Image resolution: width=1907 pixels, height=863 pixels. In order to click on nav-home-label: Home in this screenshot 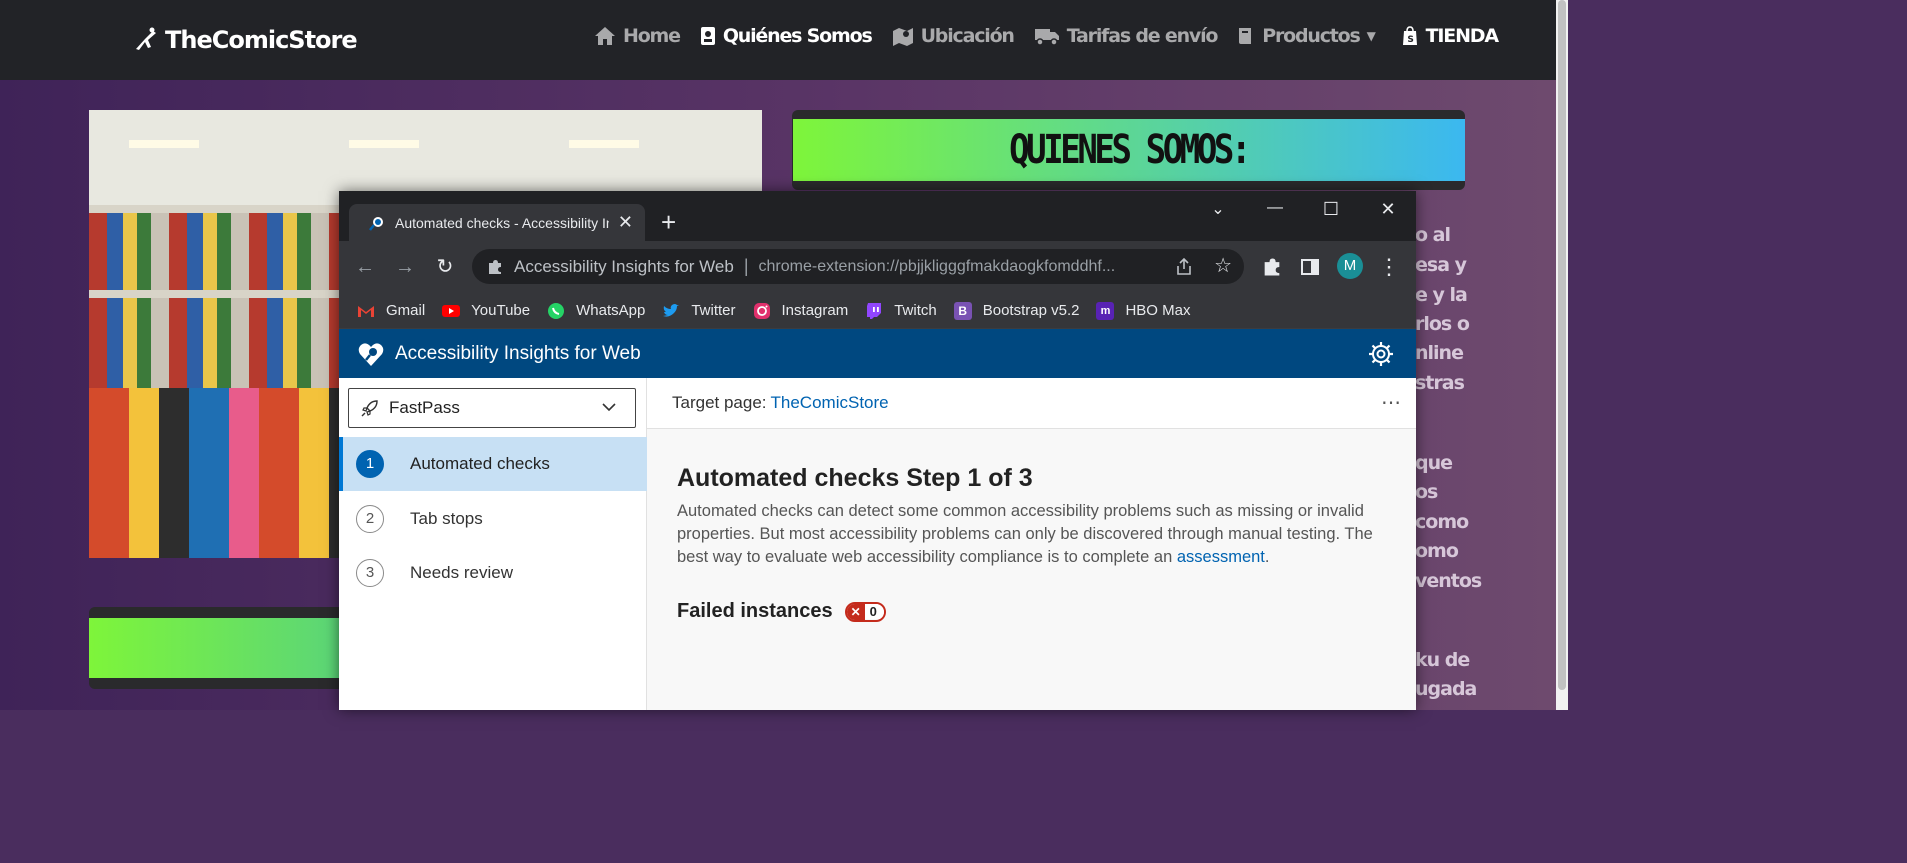, I will do `click(652, 36)`.